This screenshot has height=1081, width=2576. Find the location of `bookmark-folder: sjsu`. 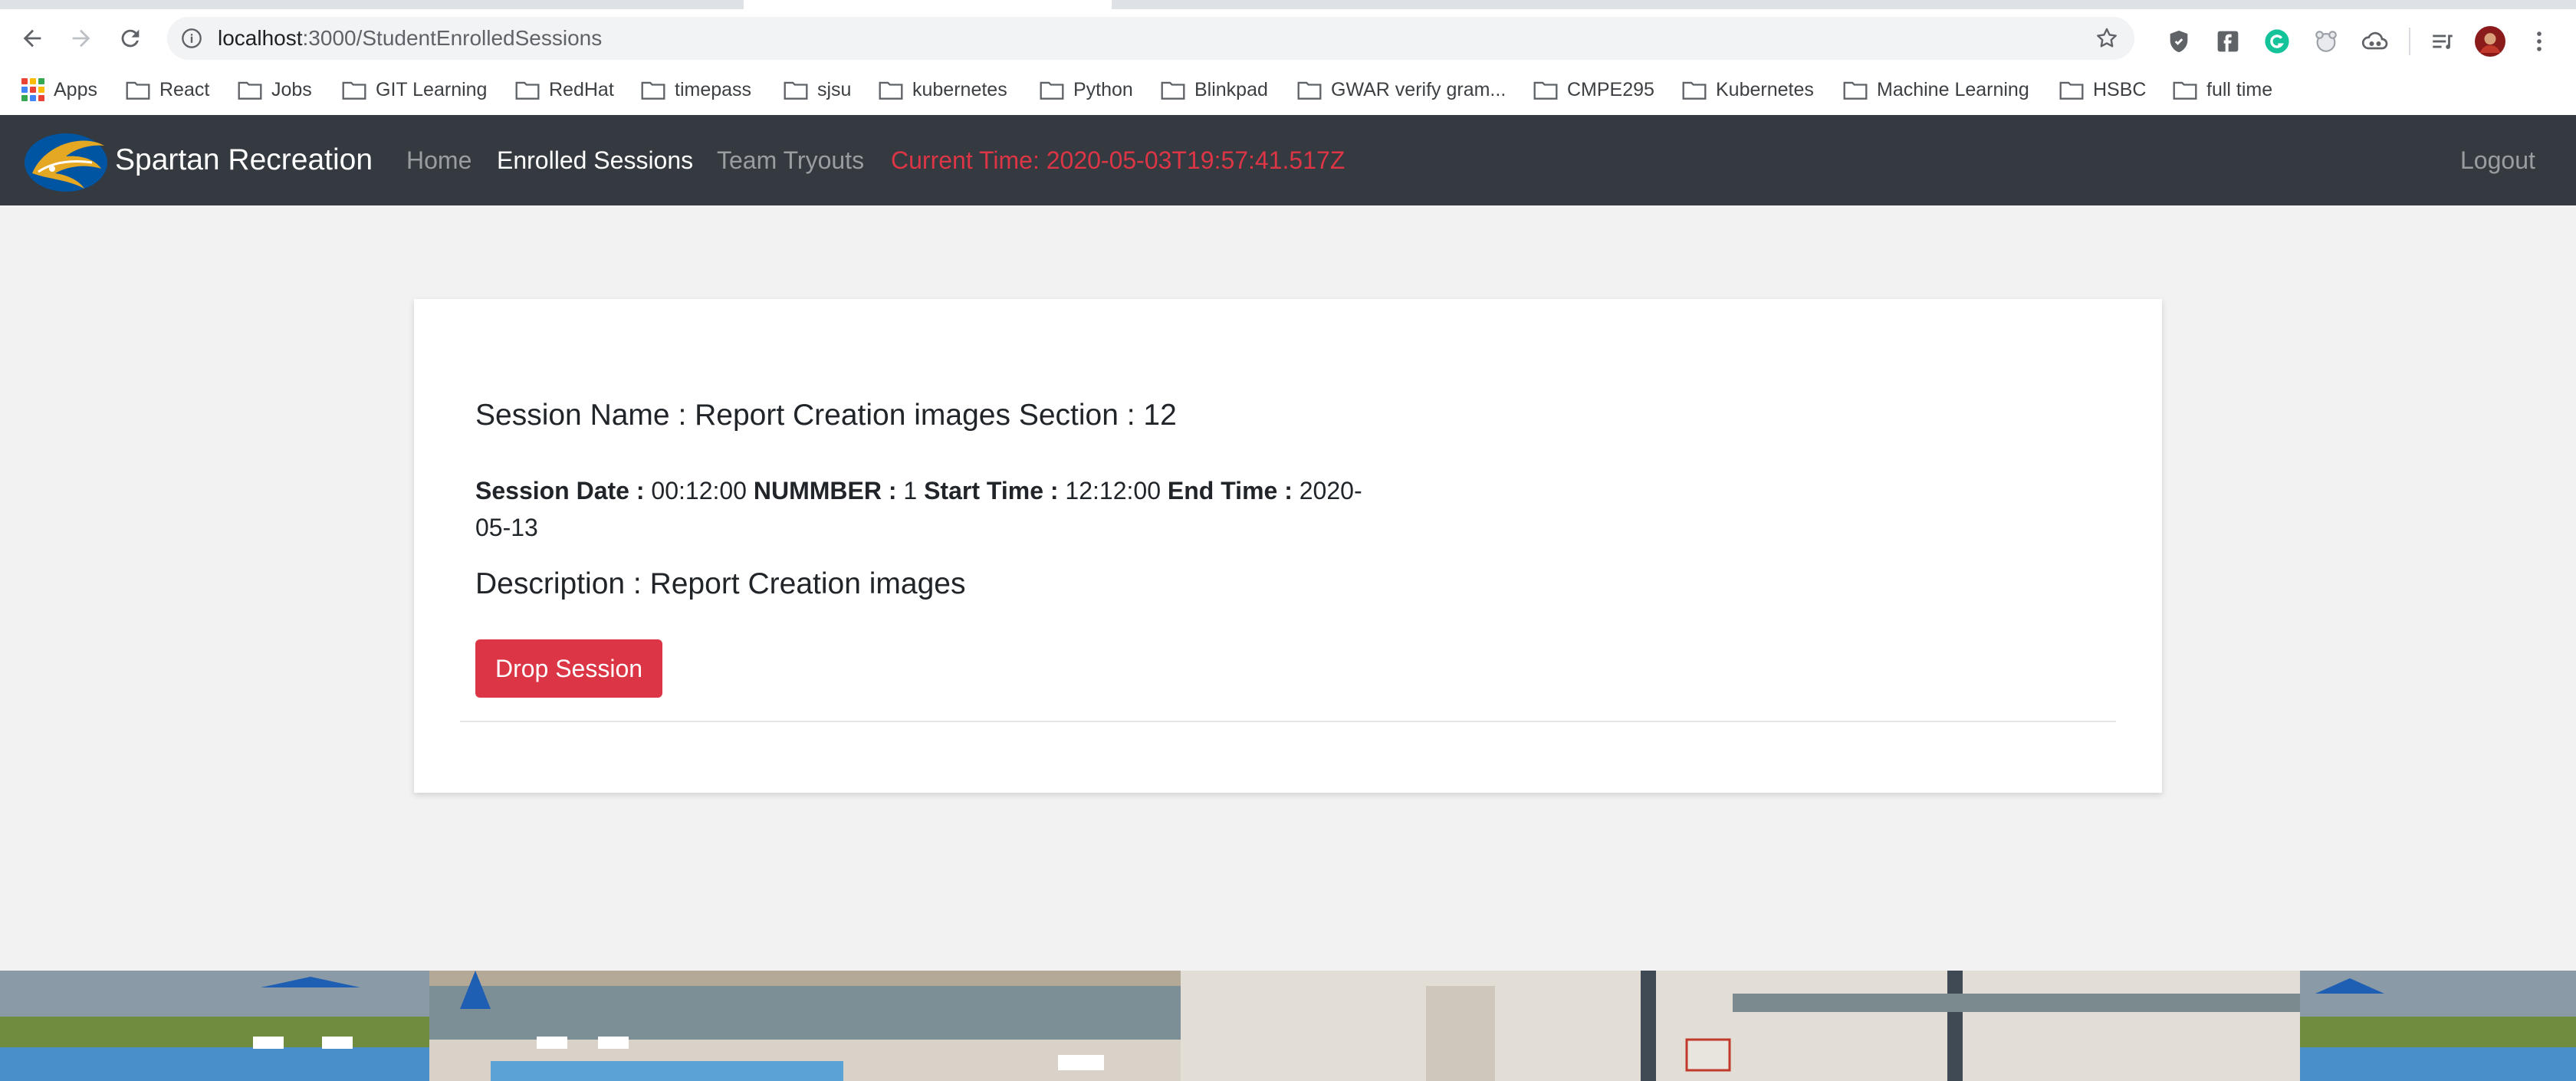

bookmark-folder: sjsu is located at coordinates (818, 89).